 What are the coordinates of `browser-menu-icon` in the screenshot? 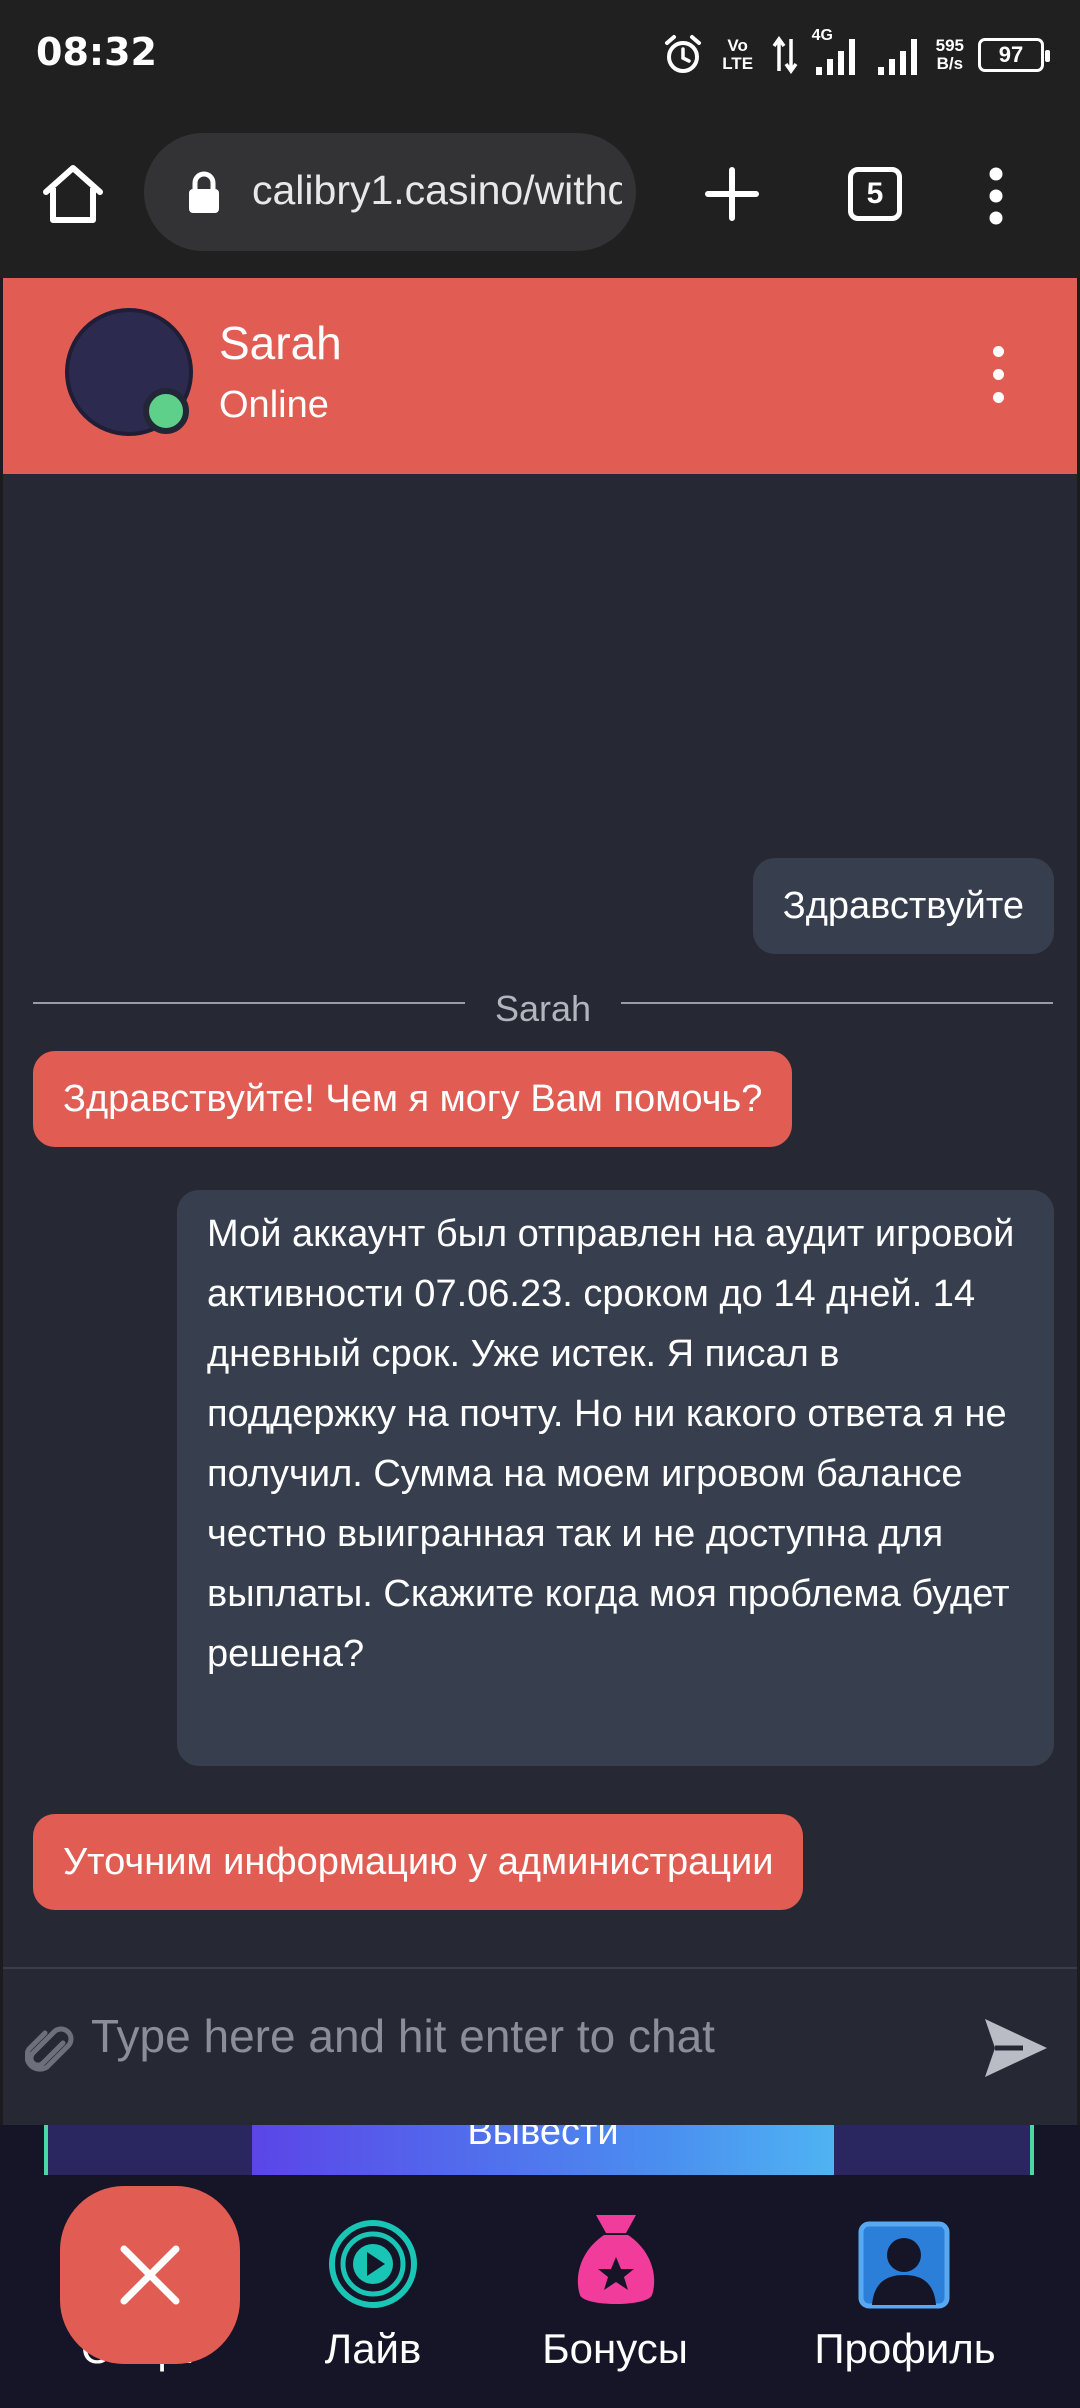 It's located at (996, 196).